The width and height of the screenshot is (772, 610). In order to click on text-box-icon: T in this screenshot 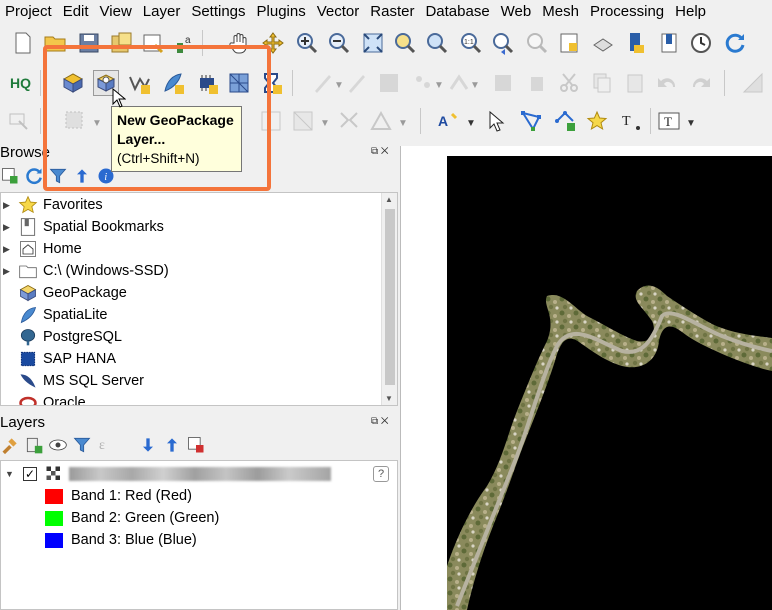, I will do `click(669, 121)`.